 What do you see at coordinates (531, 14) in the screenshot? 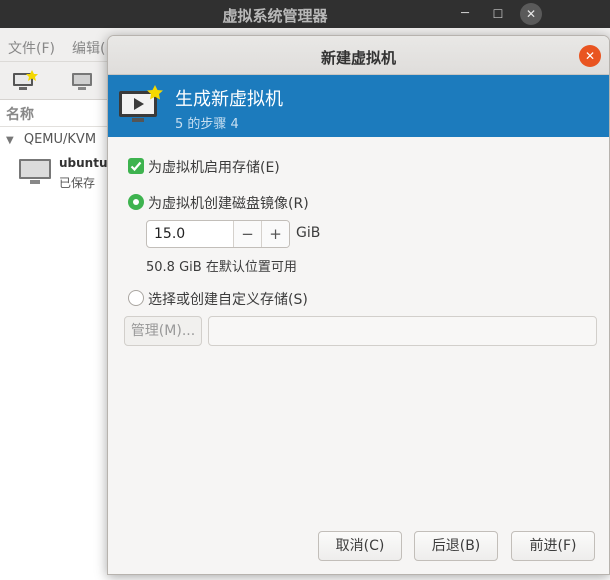
I see `close-icon: ✕` at bounding box center [531, 14].